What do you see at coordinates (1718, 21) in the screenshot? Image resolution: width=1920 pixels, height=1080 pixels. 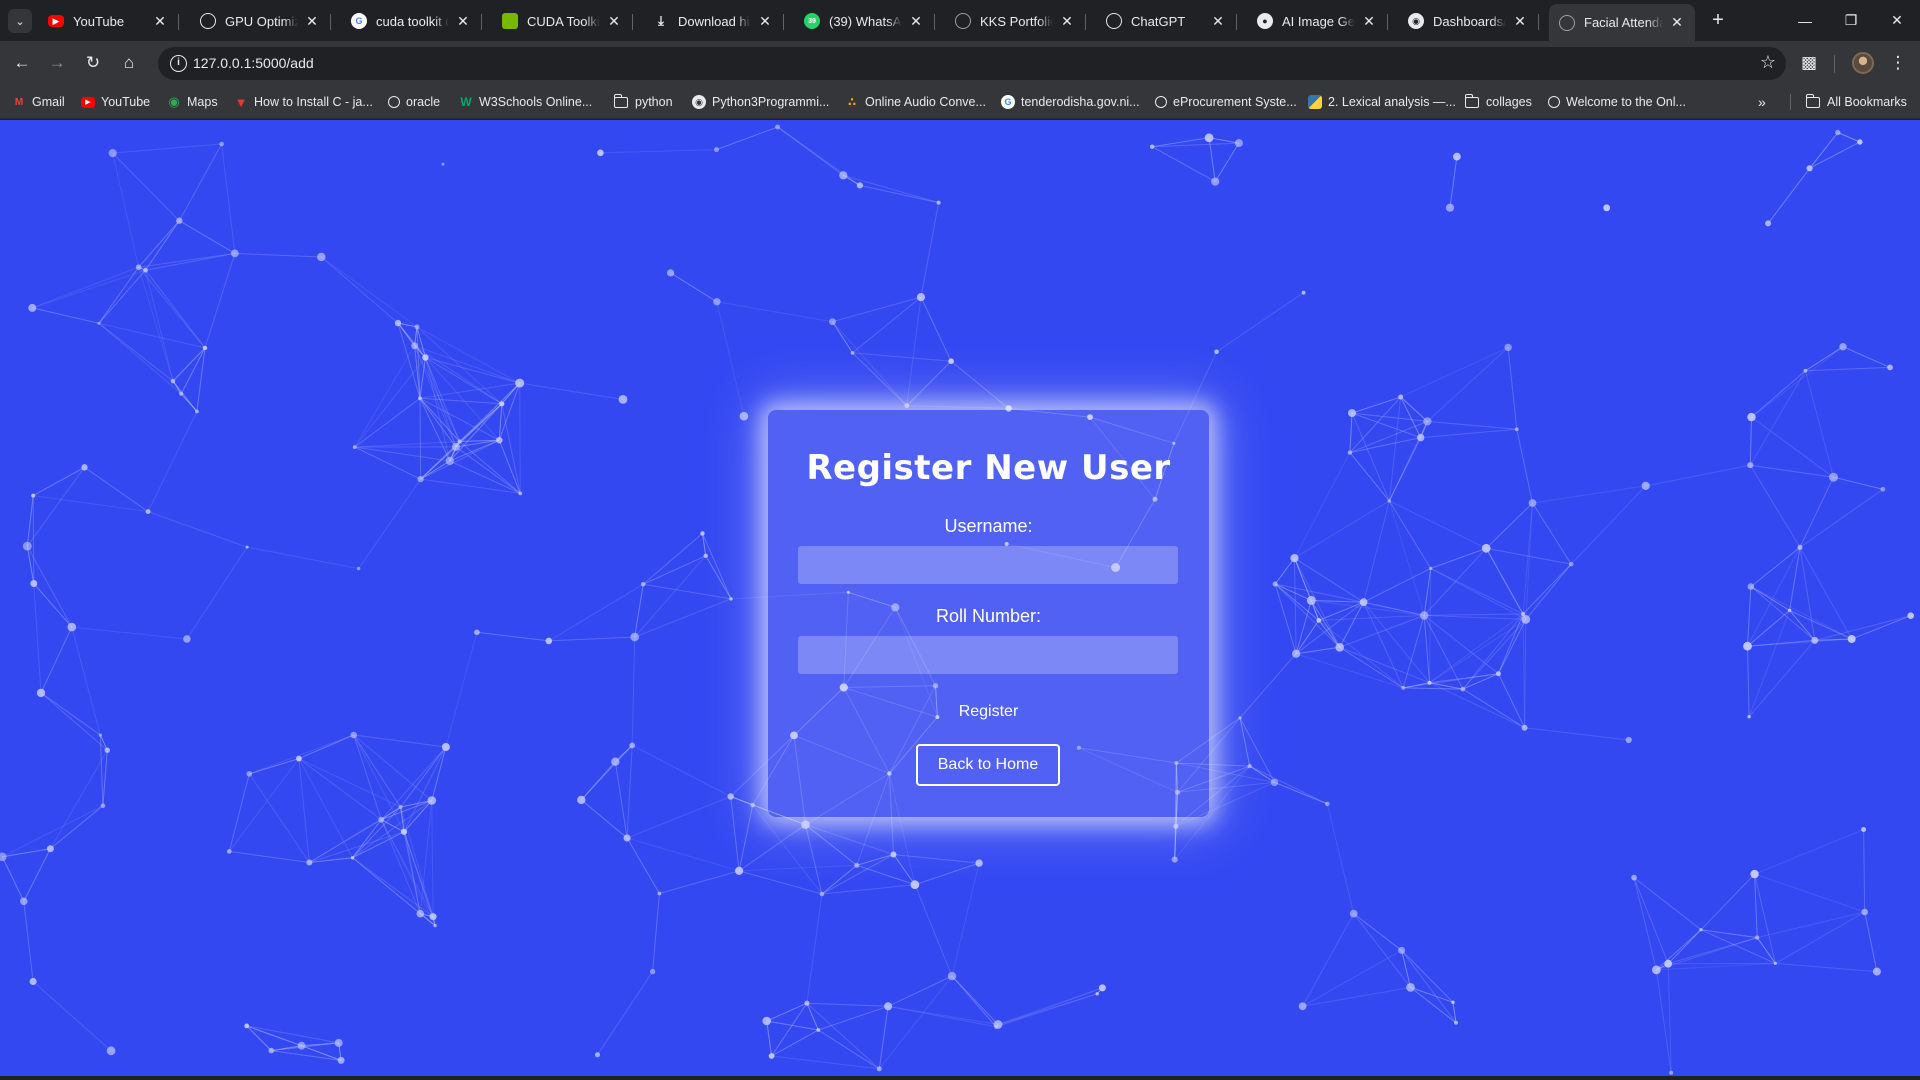 I see `new-tab-button: +` at bounding box center [1718, 21].